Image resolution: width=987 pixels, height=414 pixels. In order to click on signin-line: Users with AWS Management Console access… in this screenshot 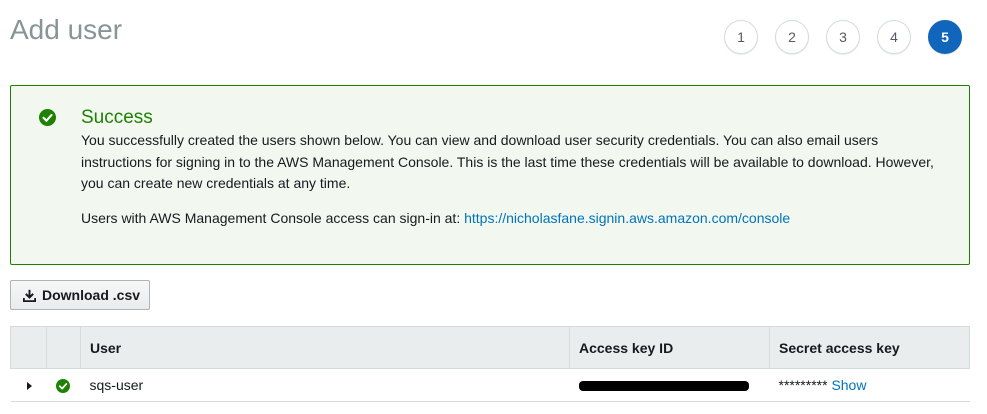, I will do `click(435, 218)`.